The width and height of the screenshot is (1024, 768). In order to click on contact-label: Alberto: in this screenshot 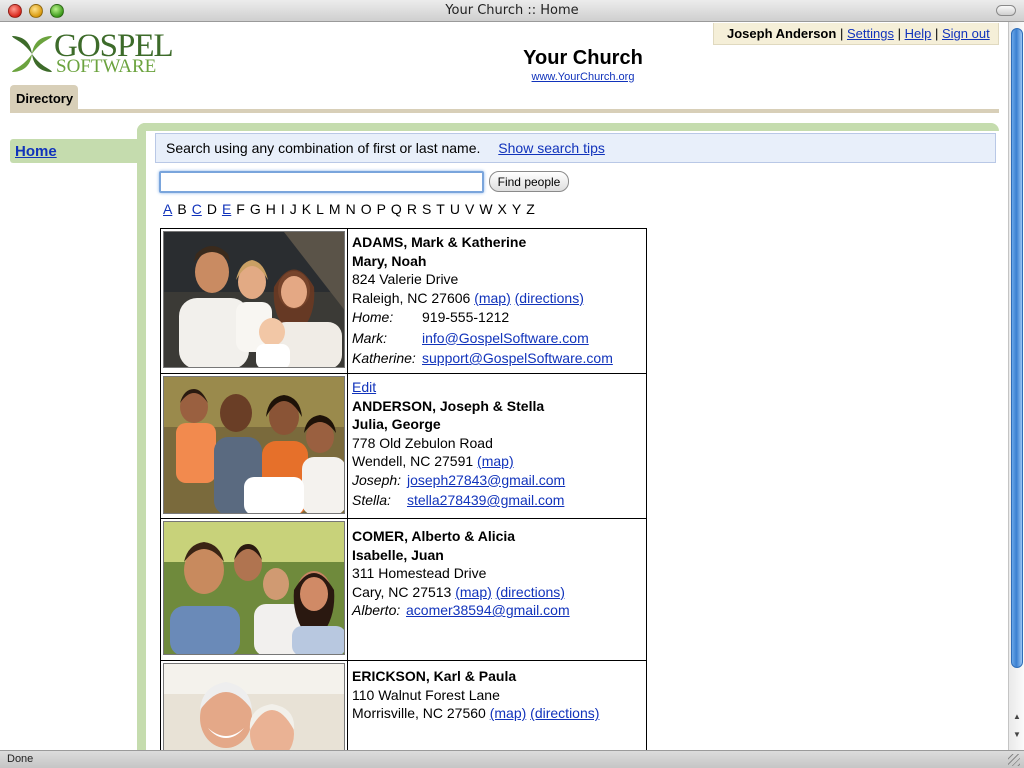, I will do `click(376, 610)`.